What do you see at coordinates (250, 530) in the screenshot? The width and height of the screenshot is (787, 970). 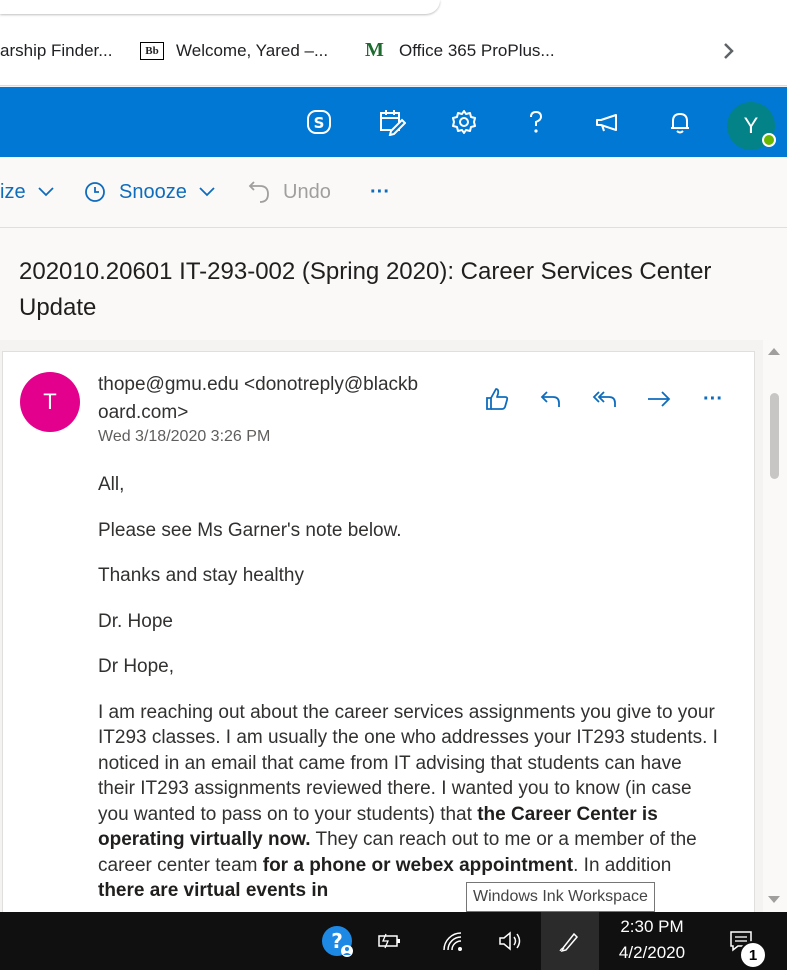 I see `body-paragraph: Please see Ms Garner's note below.` at bounding box center [250, 530].